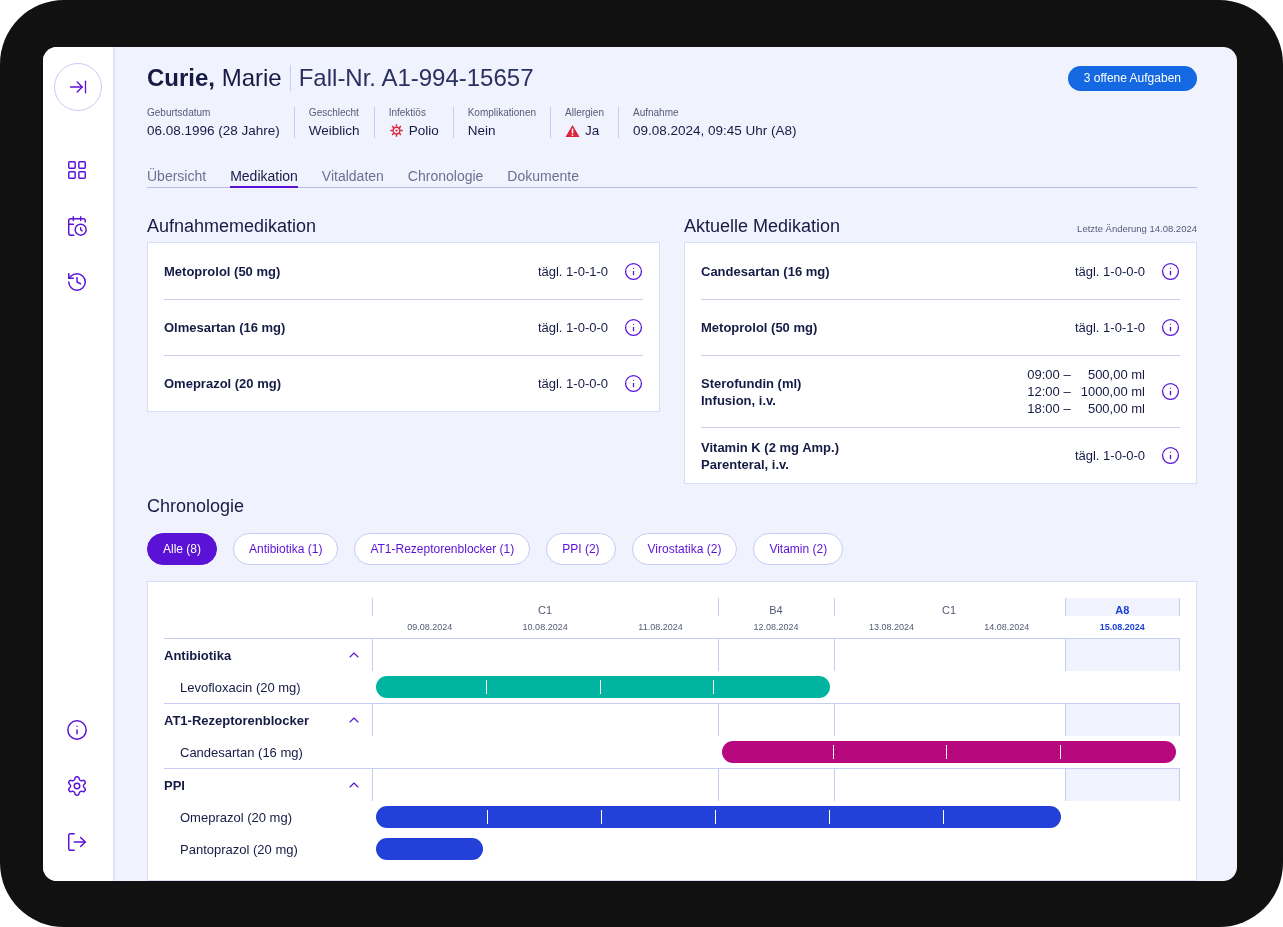  What do you see at coordinates (1007, 627) in the screenshot?
I see `date-label: 14.08.2024` at bounding box center [1007, 627].